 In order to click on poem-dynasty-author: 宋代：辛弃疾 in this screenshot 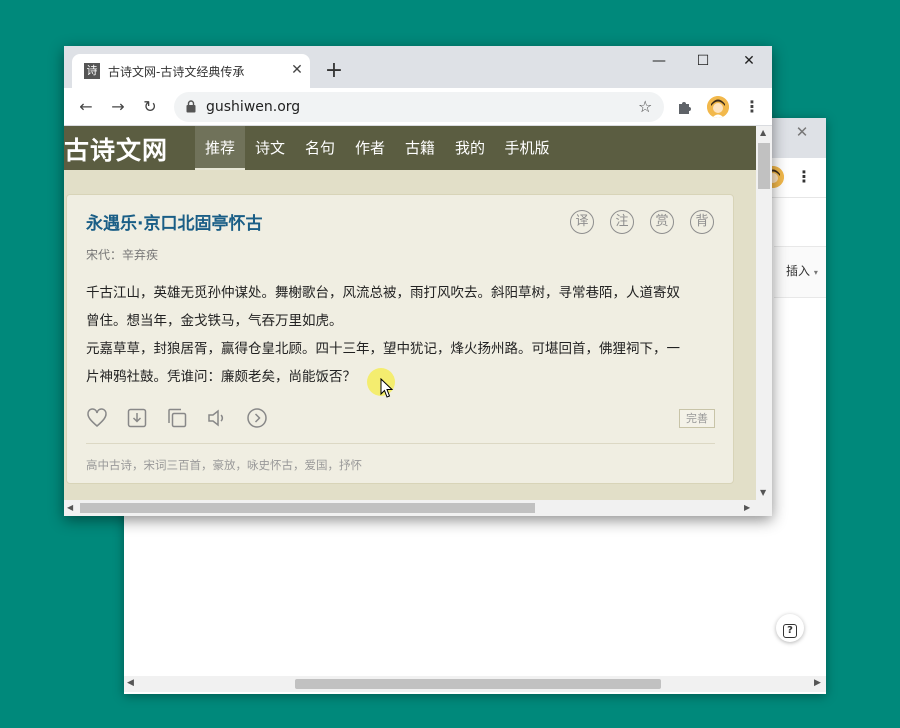, I will do `click(122, 254)`.